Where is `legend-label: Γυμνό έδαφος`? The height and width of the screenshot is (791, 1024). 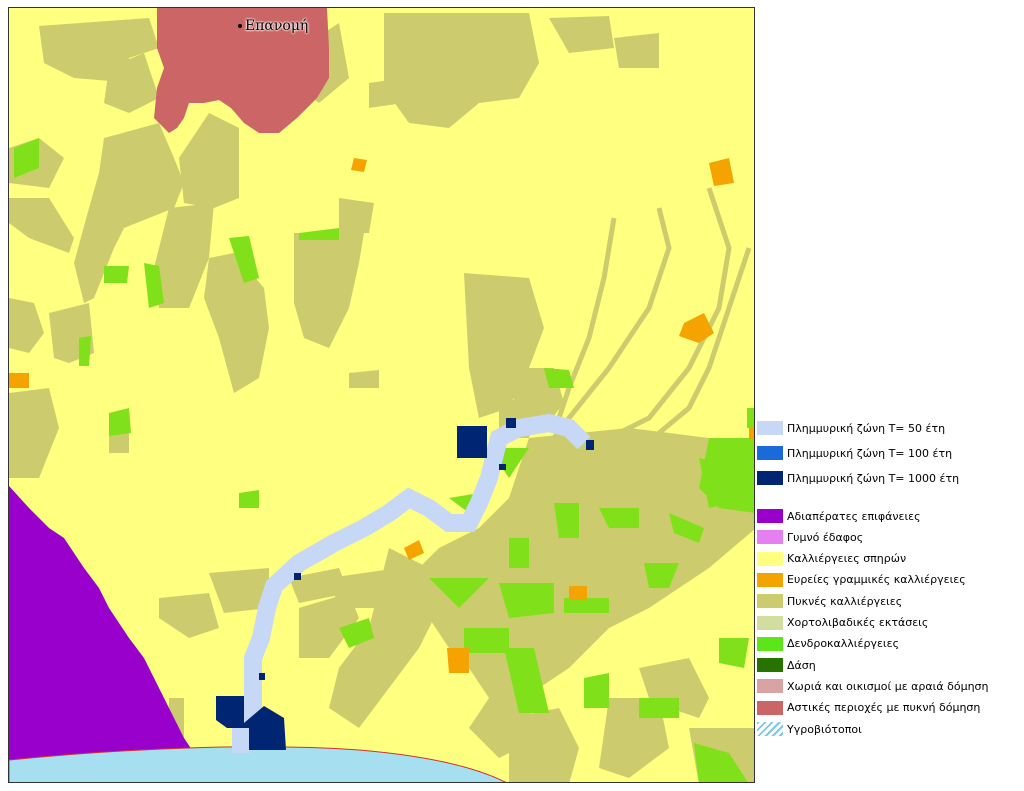 legend-label: Γυμνό έδαφος is located at coordinates (825, 537).